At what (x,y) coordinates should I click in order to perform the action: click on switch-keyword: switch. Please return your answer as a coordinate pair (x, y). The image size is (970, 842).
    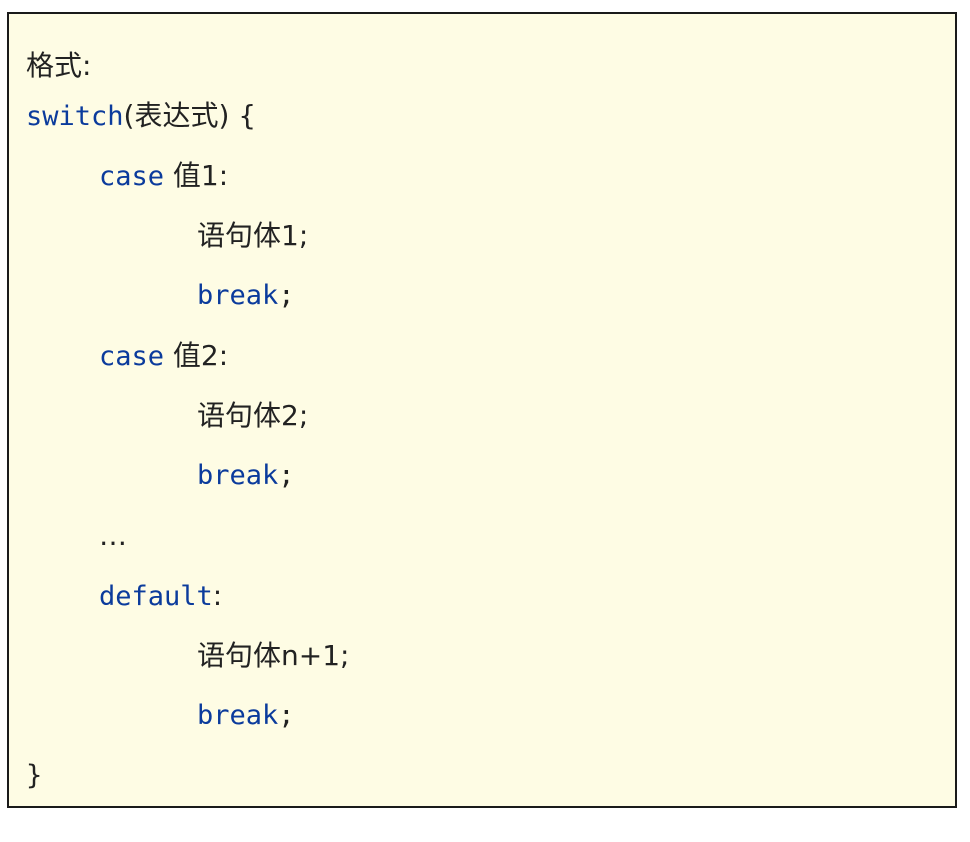
    Looking at the image, I should click on (75, 116).